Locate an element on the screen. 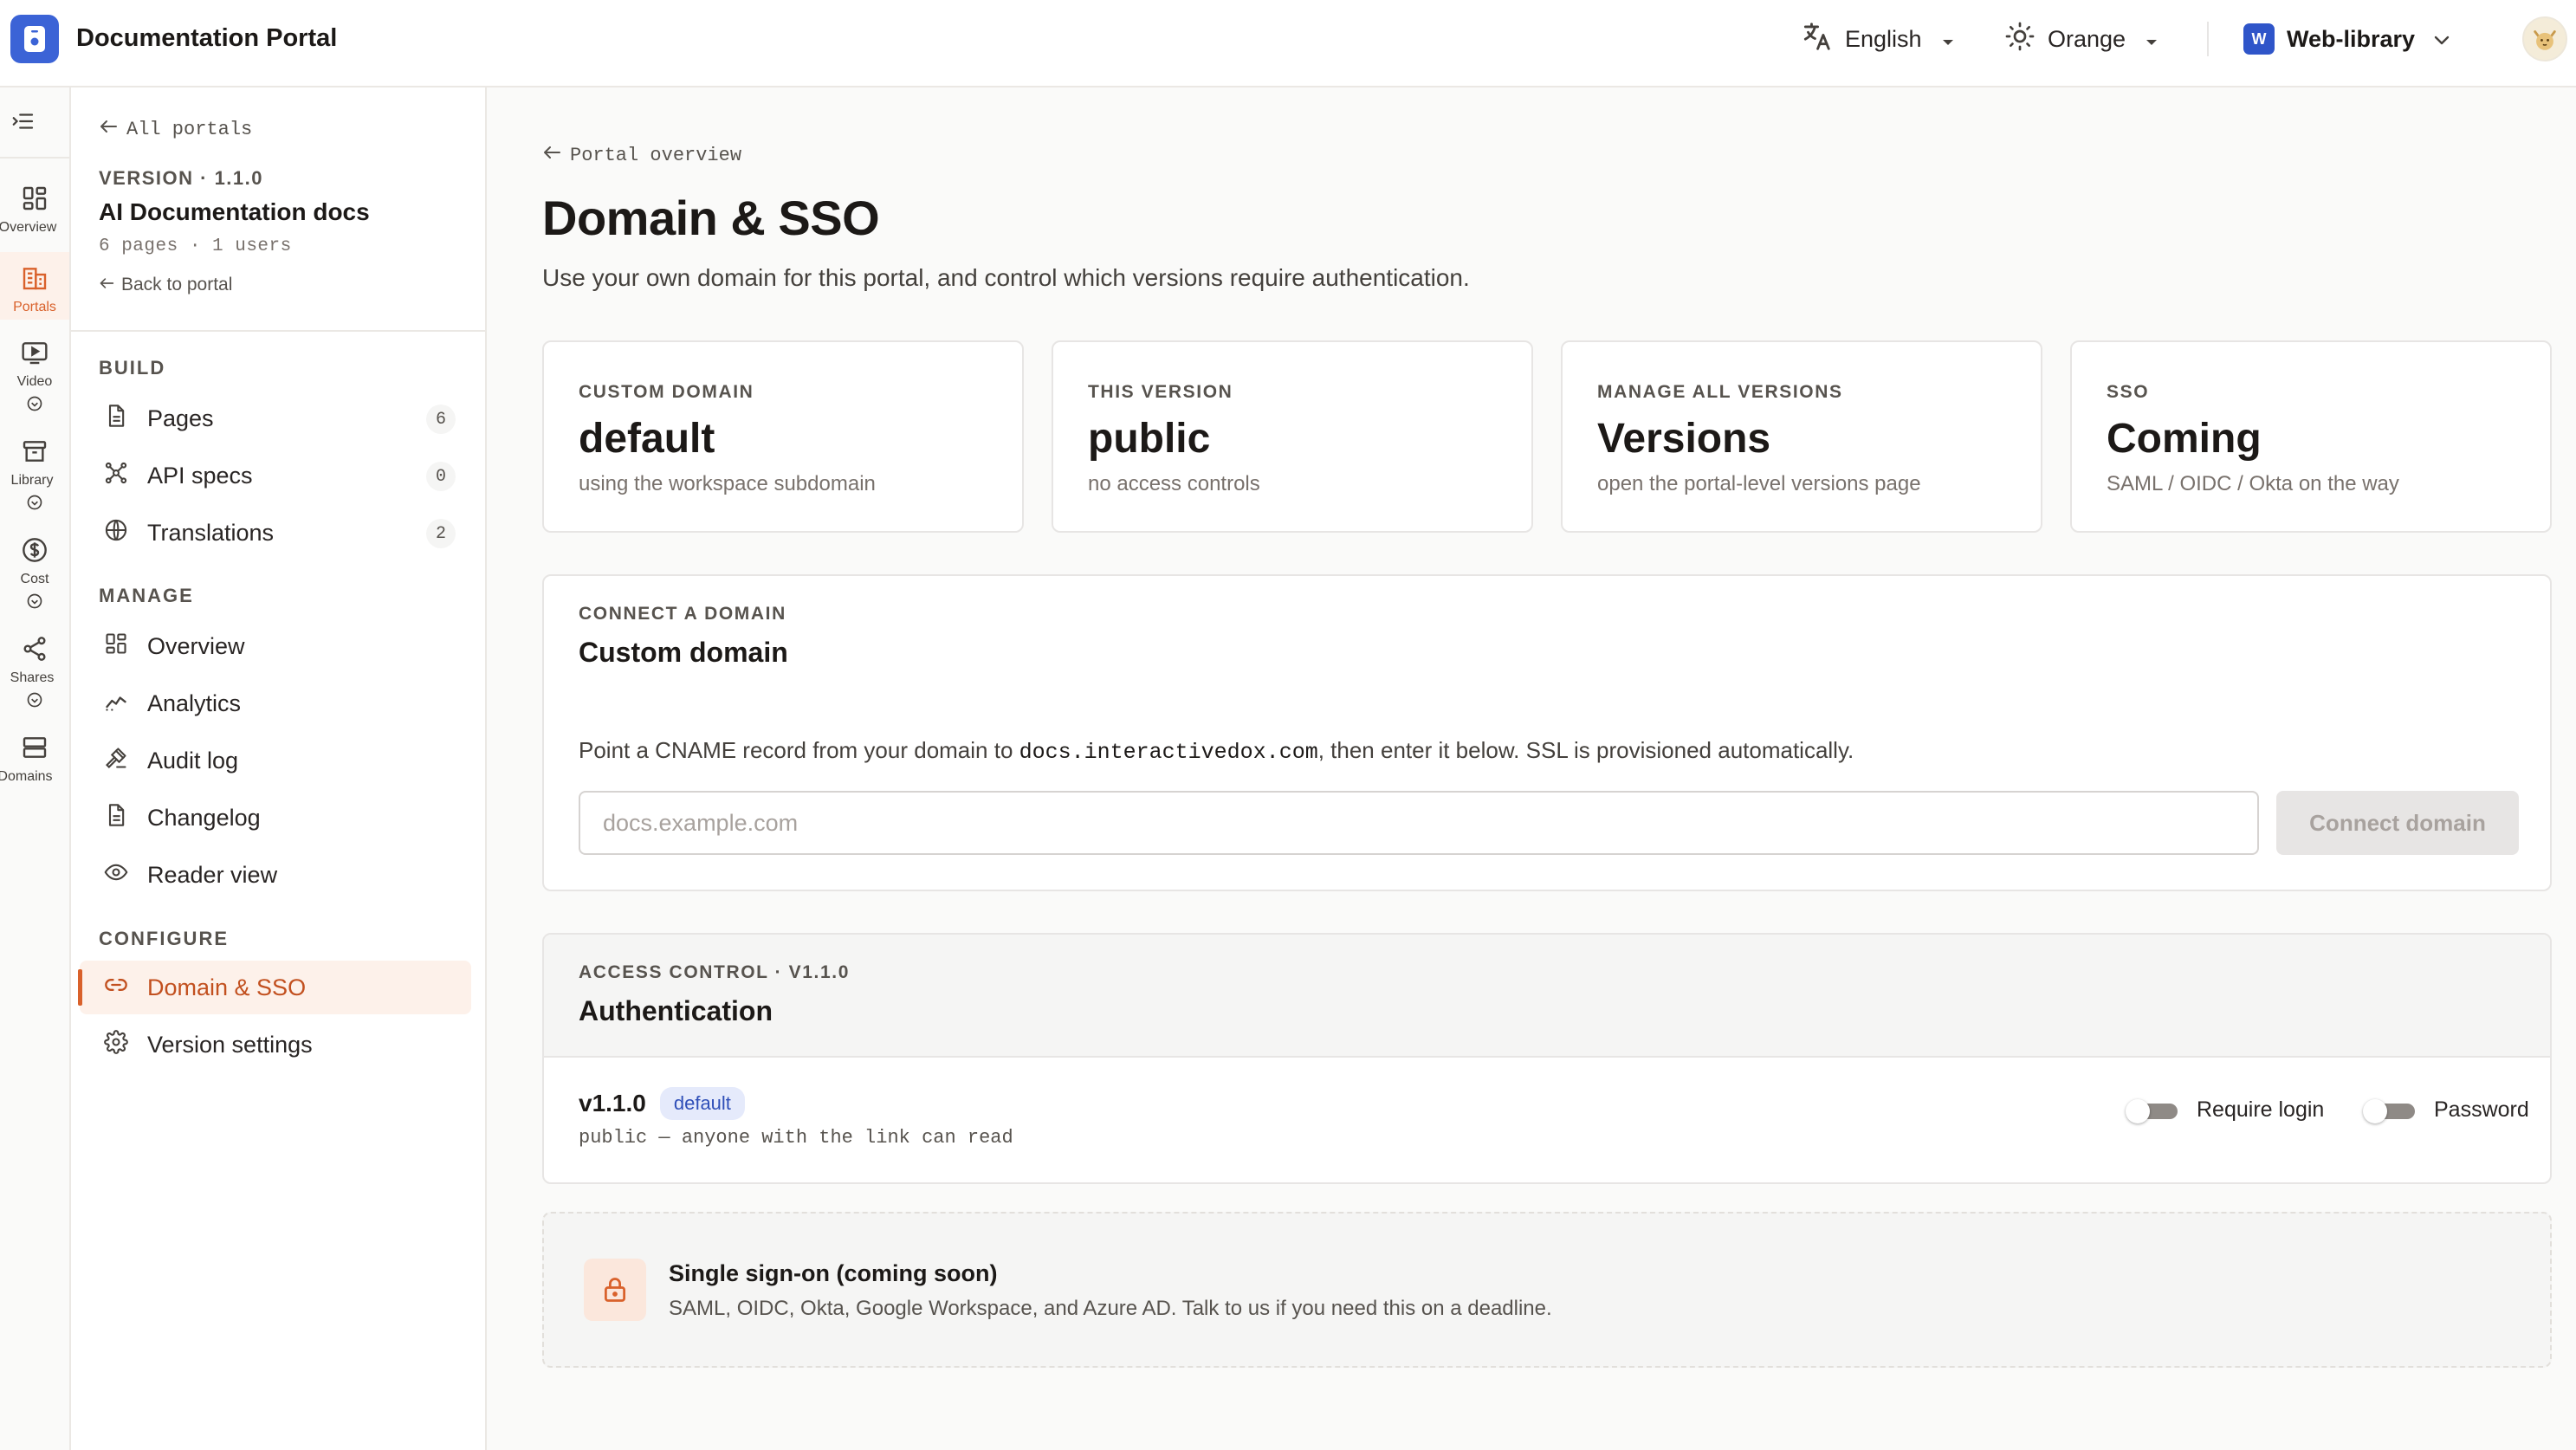 The image size is (2576, 1450). rail-item-overview: Overview is located at coordinates (34, 210).